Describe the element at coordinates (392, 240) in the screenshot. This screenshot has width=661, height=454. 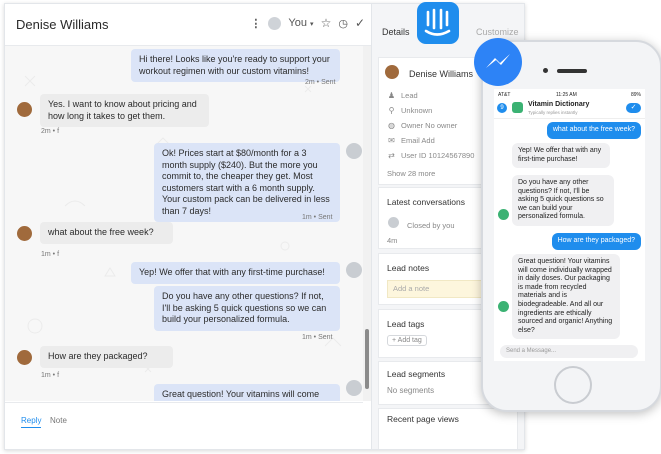
I see `conversation-time: 4m` at that location.